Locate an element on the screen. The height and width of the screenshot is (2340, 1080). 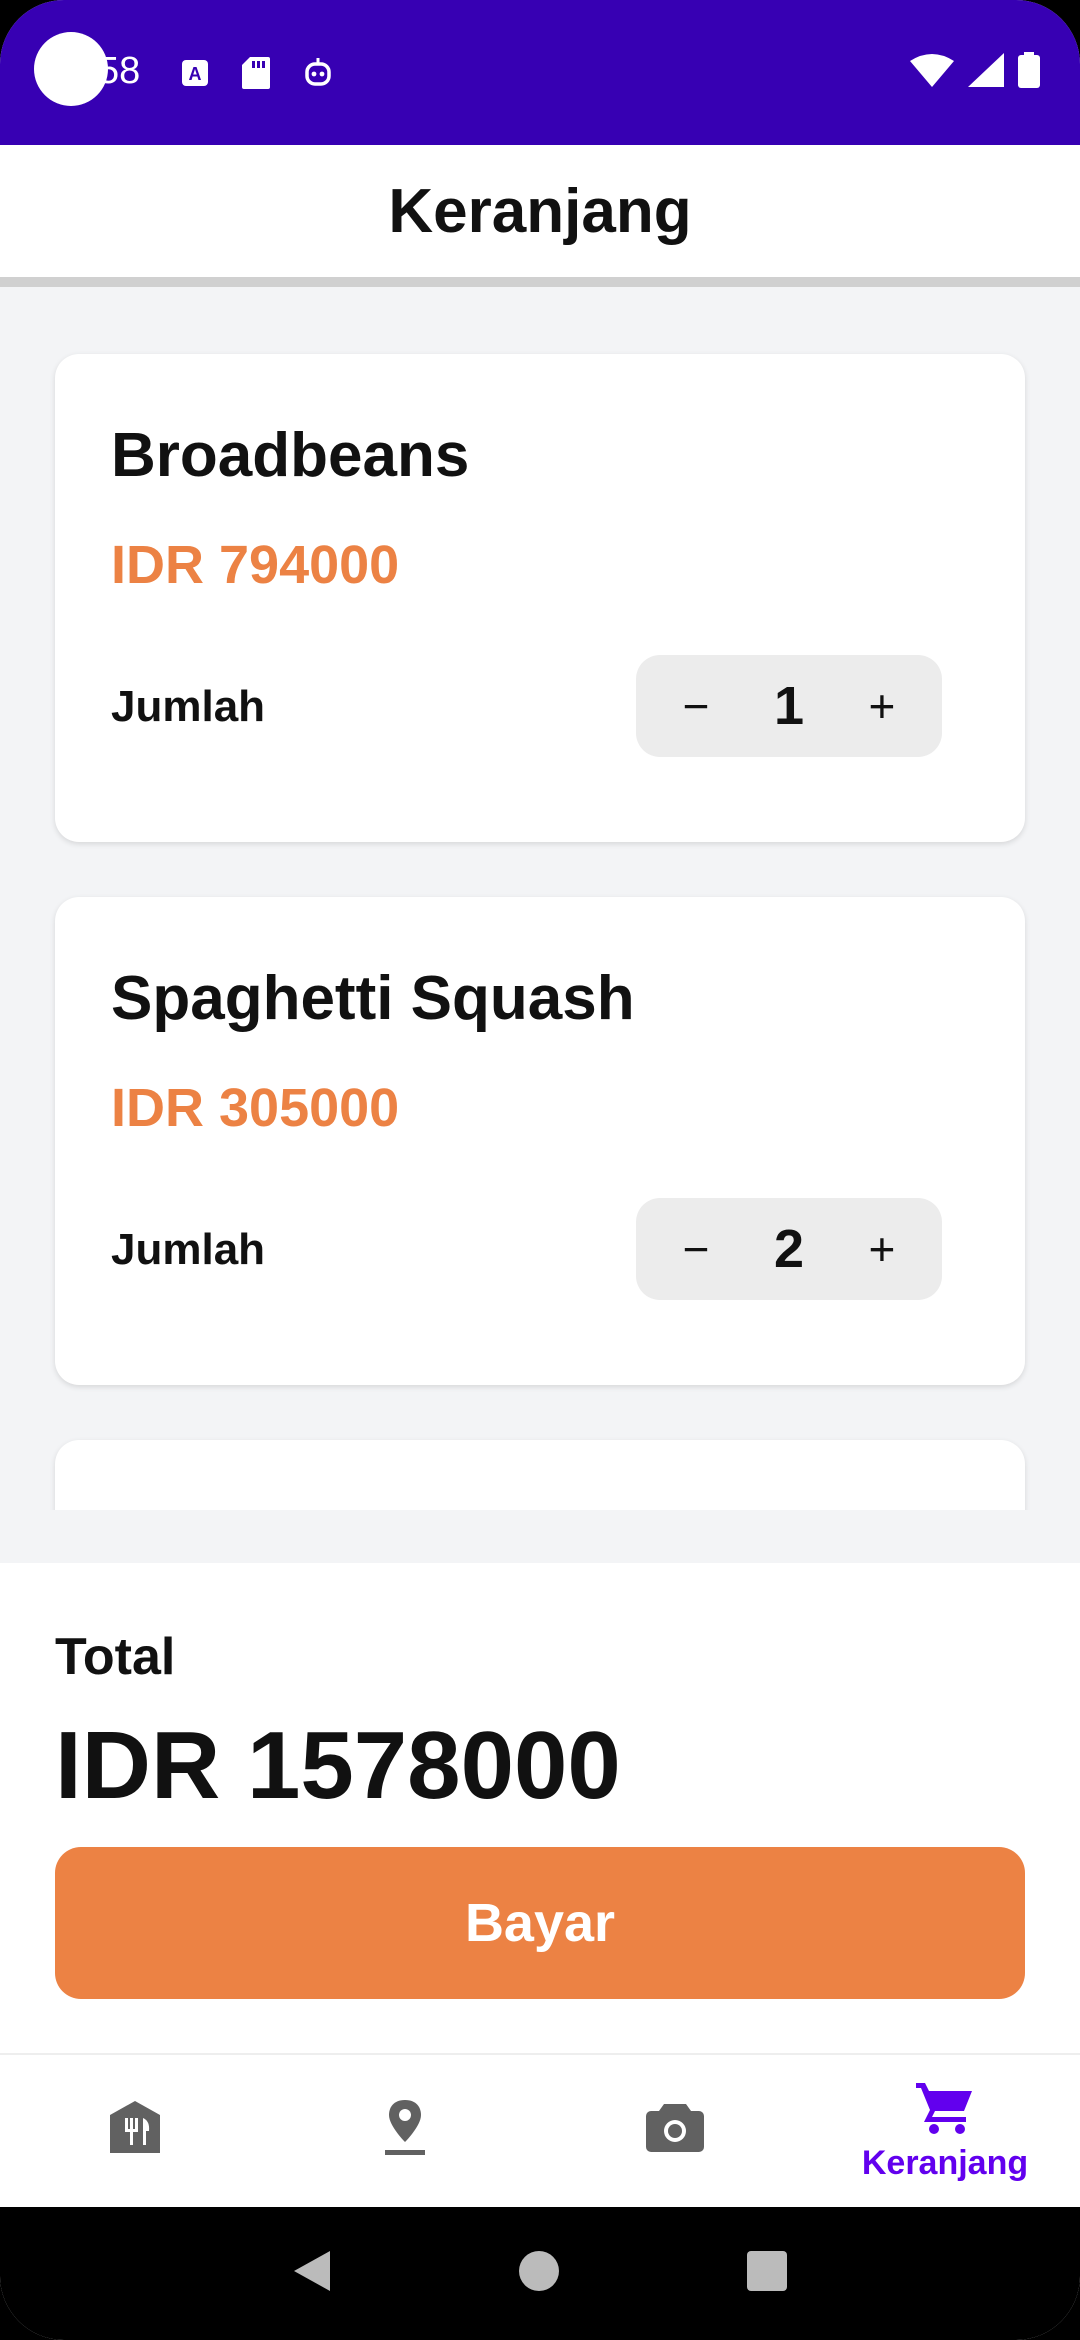
svg-text: A is located at coordinates (195, 74).